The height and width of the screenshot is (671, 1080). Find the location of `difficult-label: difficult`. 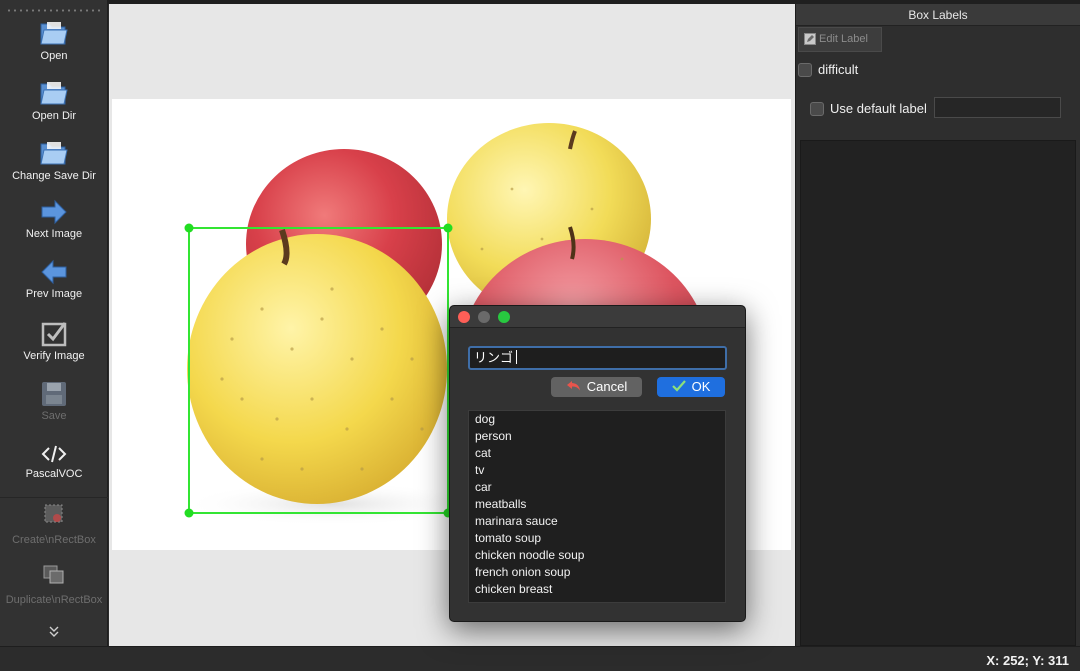

difficult-label: difficult is located at coordinates (838, 69).